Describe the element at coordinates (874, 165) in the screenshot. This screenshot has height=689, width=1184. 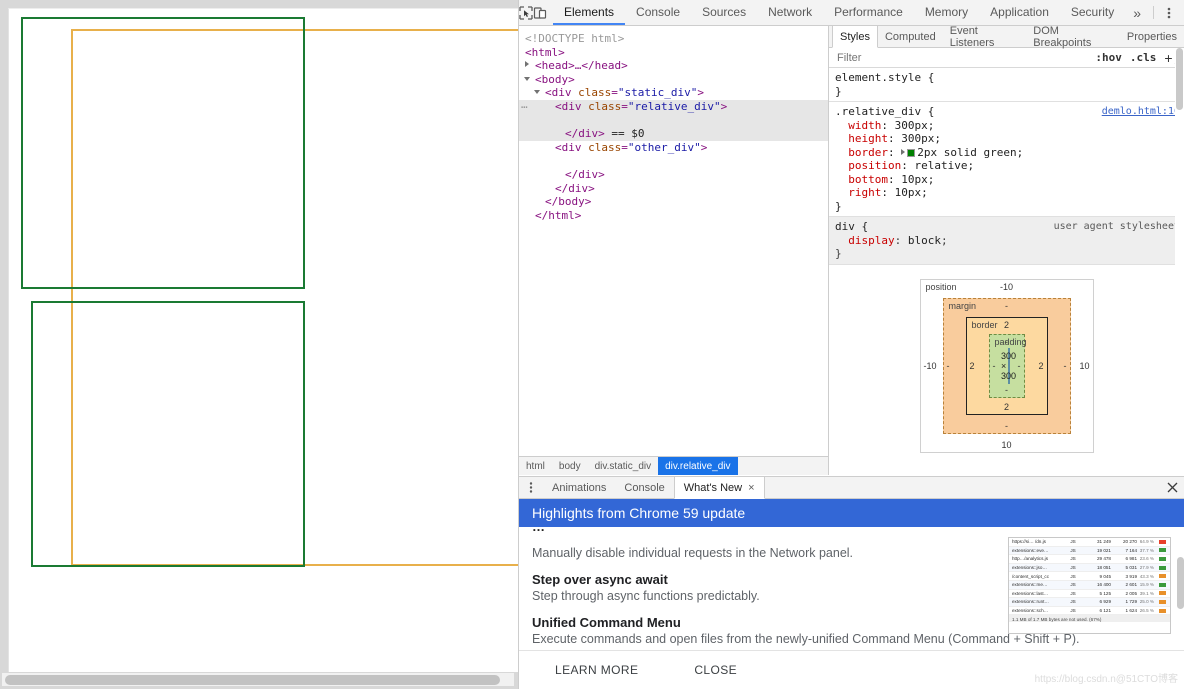
I see `css-property-name: position` at that location.